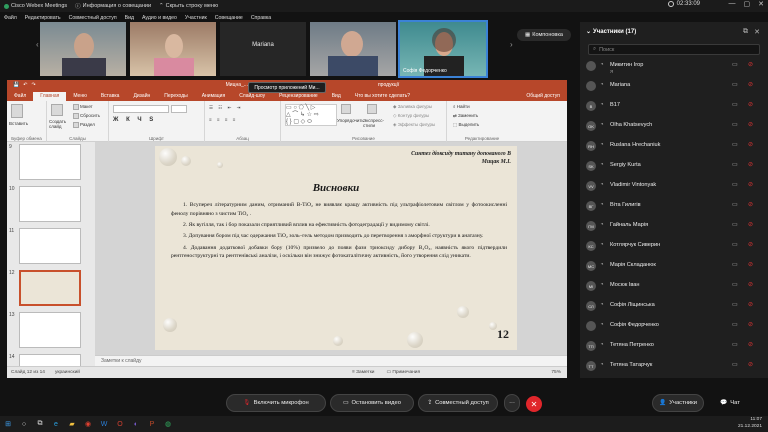  I want to click on word-icon: W, so click(104, 424).